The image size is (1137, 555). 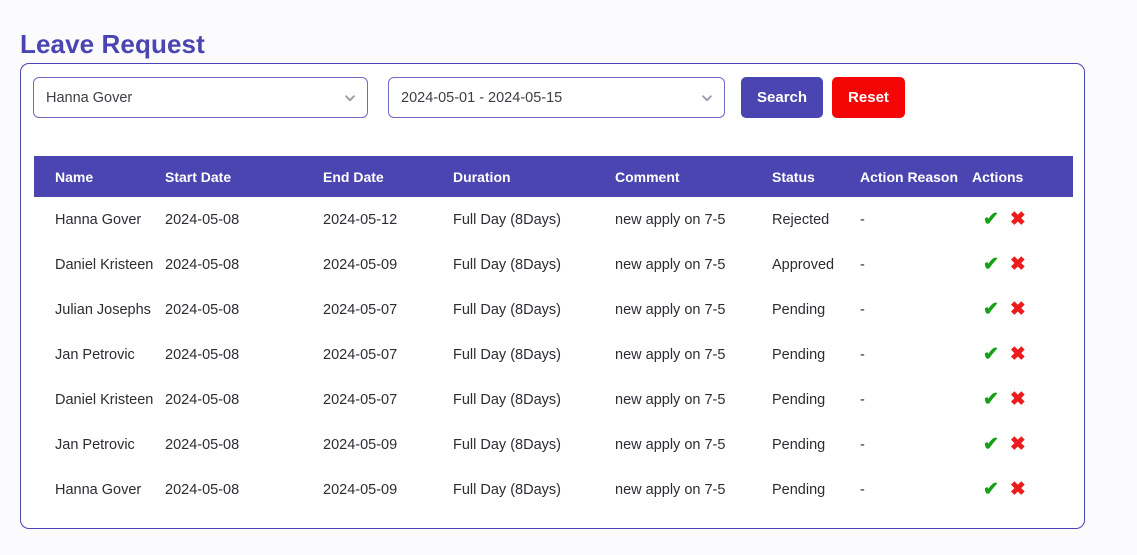 What do you see at coordinates (816, 176) in the screenshot?
I see `column-header-status: Status` at bounding box center [816, 176].